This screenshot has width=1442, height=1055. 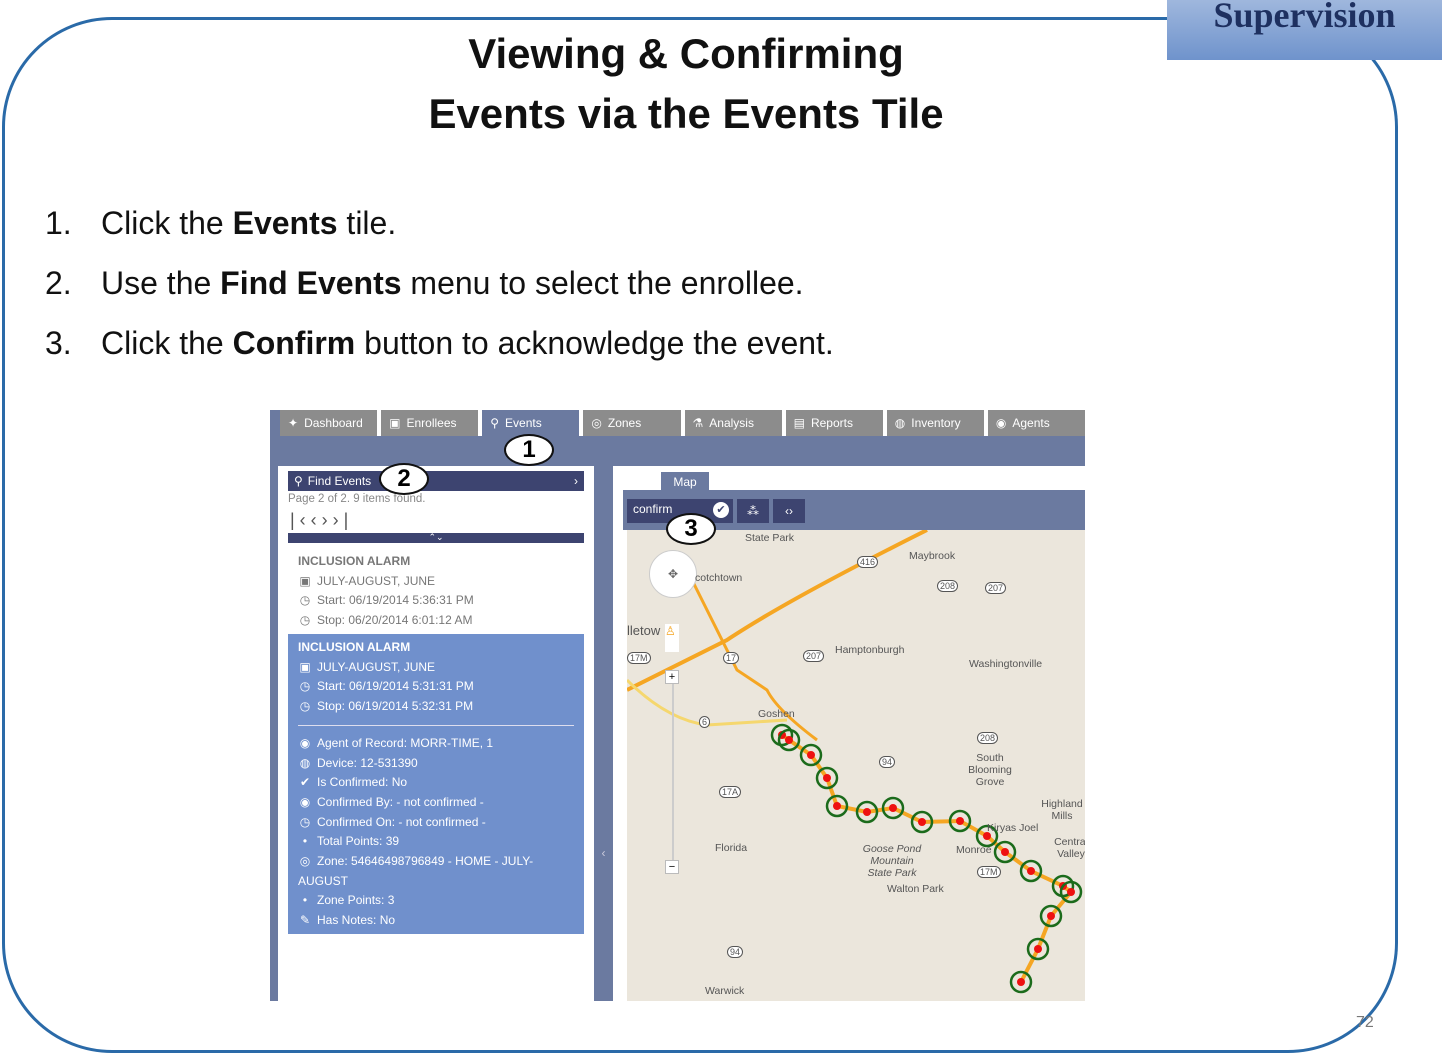 I want to click on map-label: Maybrook, so click(x=932, y=556).